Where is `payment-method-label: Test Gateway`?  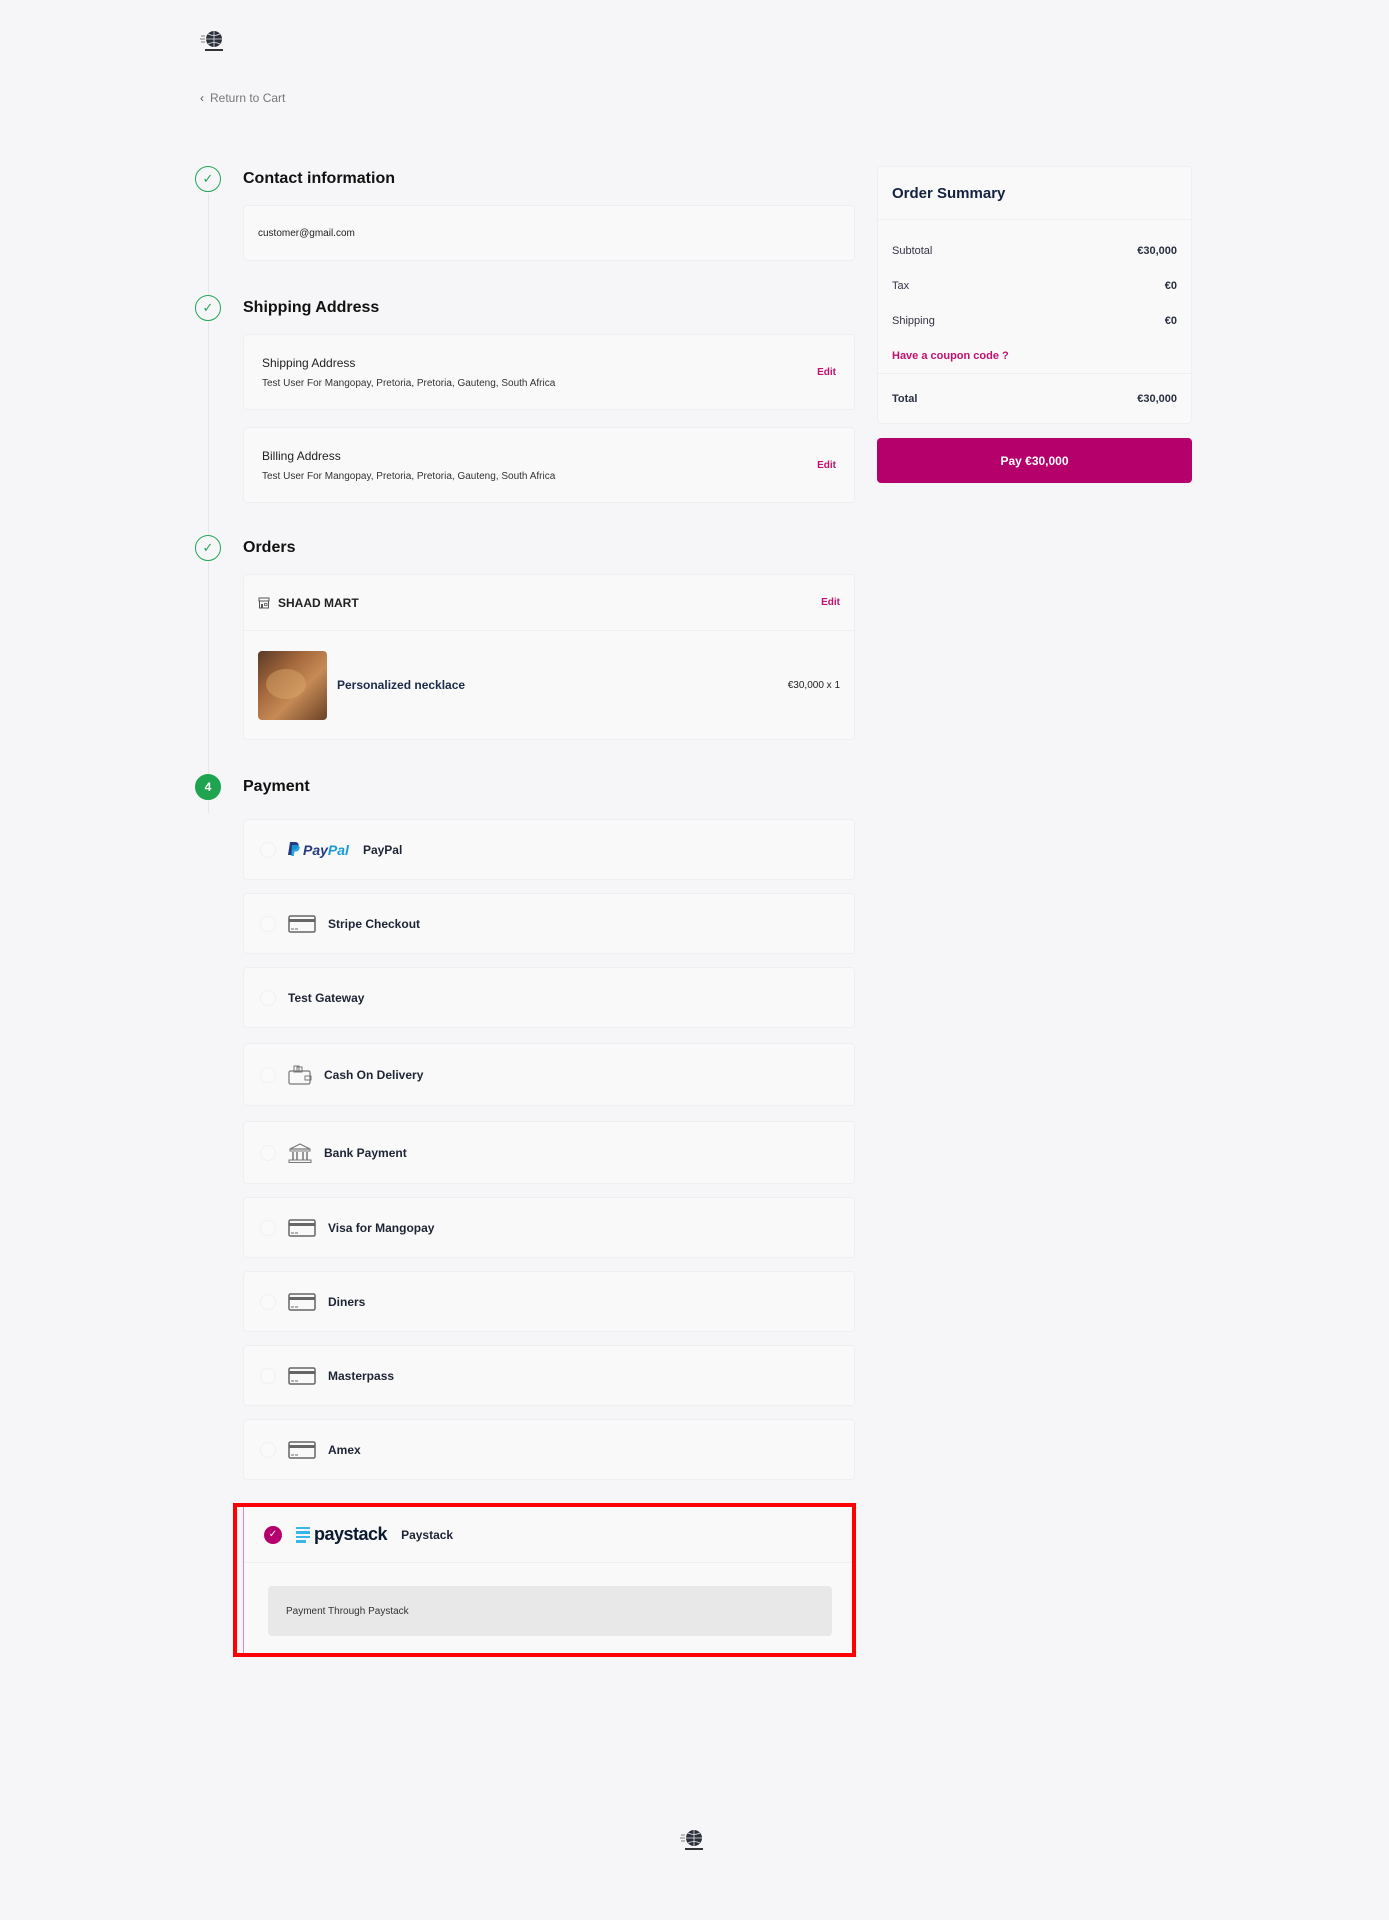
payment-method-label: Test Gateway is located at coordinates (326, 997).